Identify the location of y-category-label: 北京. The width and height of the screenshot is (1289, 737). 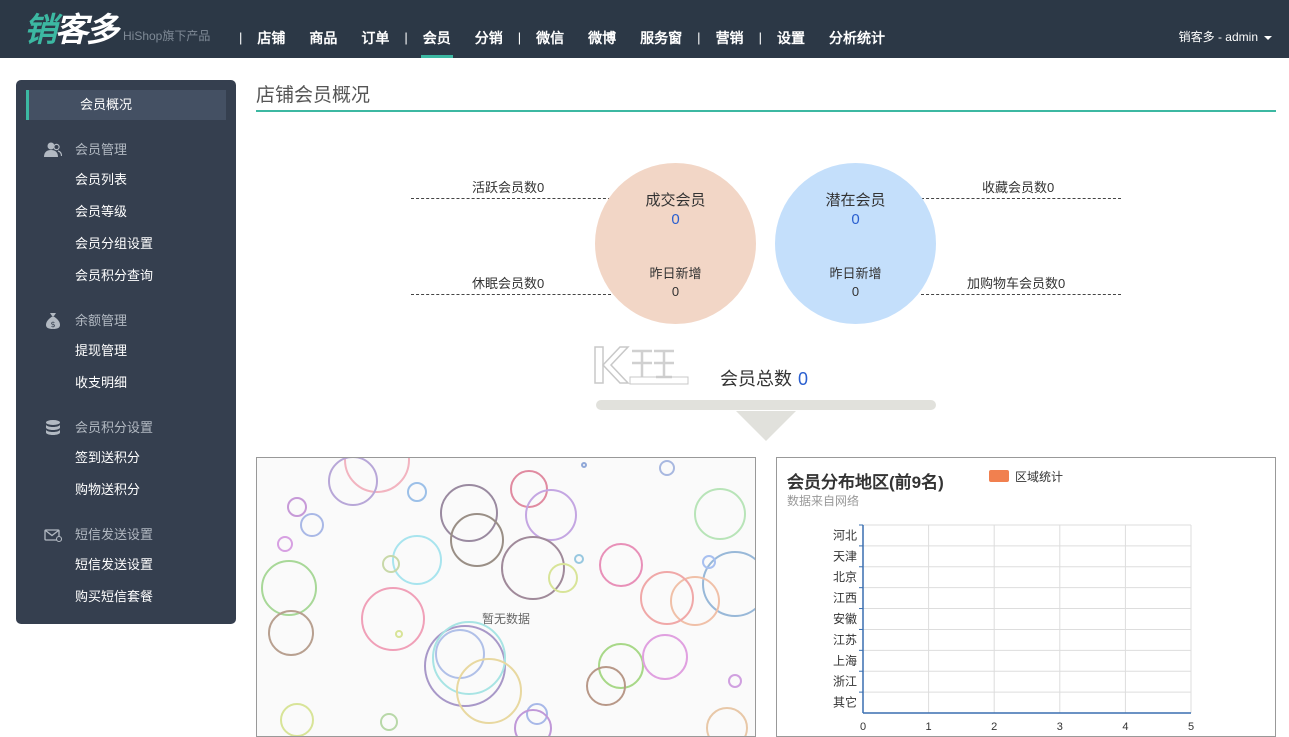
(845, 577).